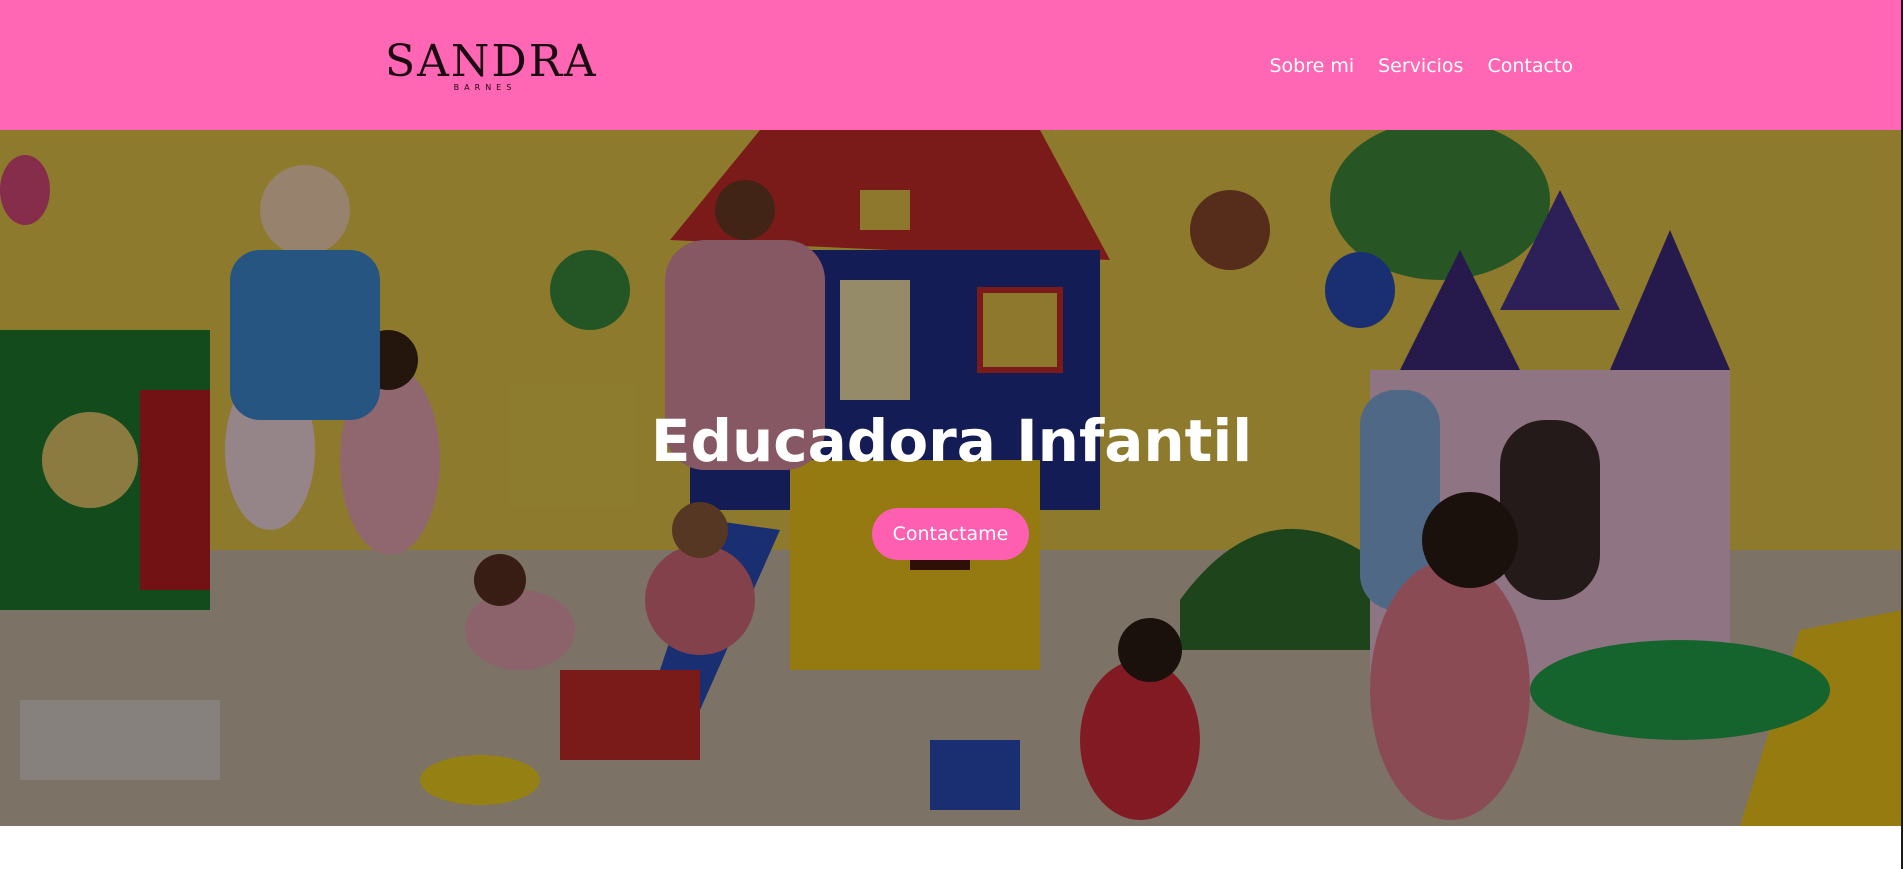  I want to click on nav-link-contacto: Contacto, so click(1524, 66).